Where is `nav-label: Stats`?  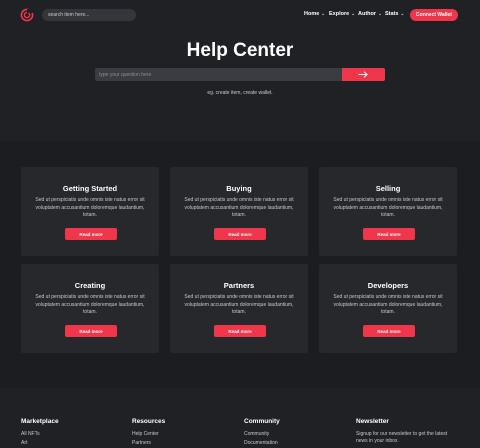 nav-label: Stats is located at coordinates (392, 14).